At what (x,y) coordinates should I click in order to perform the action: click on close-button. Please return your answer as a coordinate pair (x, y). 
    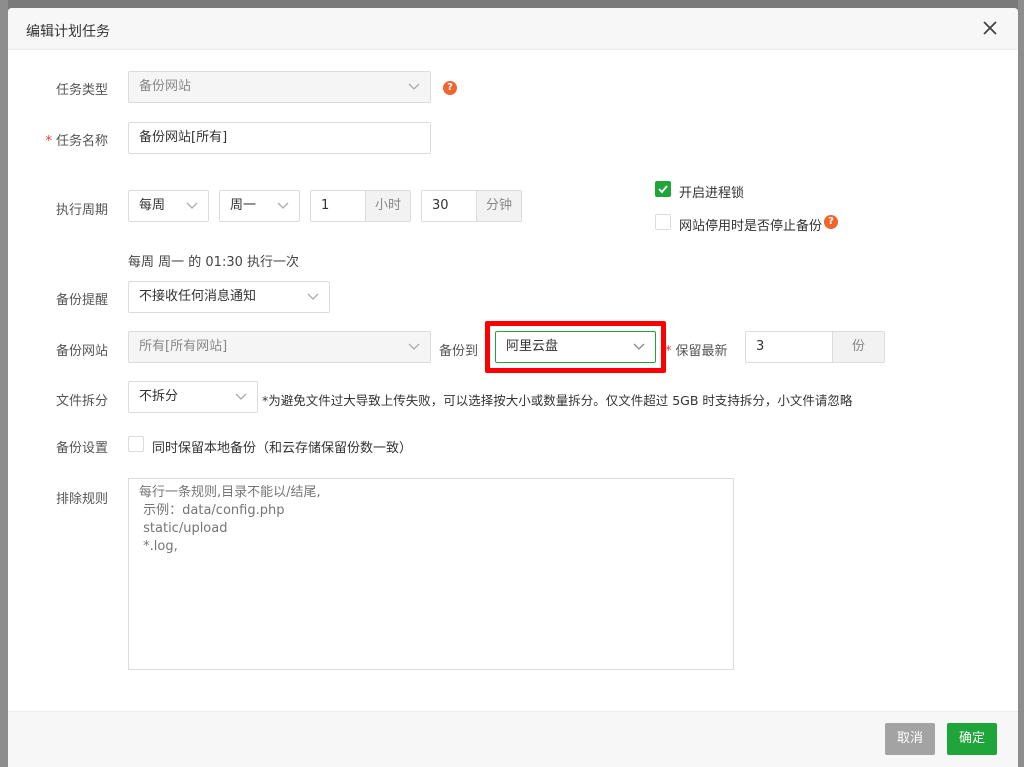
    Looking at the image, I should click on (990, 28).